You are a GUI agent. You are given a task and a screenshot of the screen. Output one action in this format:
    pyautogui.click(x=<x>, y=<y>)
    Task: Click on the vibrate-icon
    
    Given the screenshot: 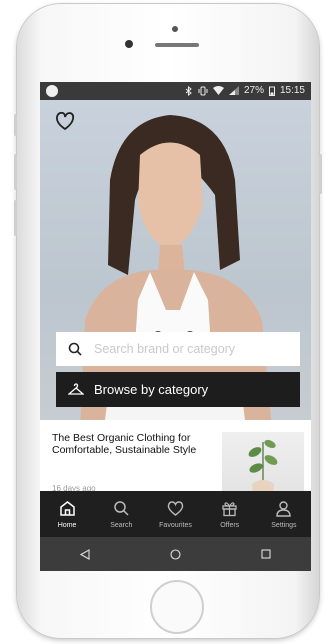 What is the action you would take?
    pyautogui.click(x=203, y=90)
    